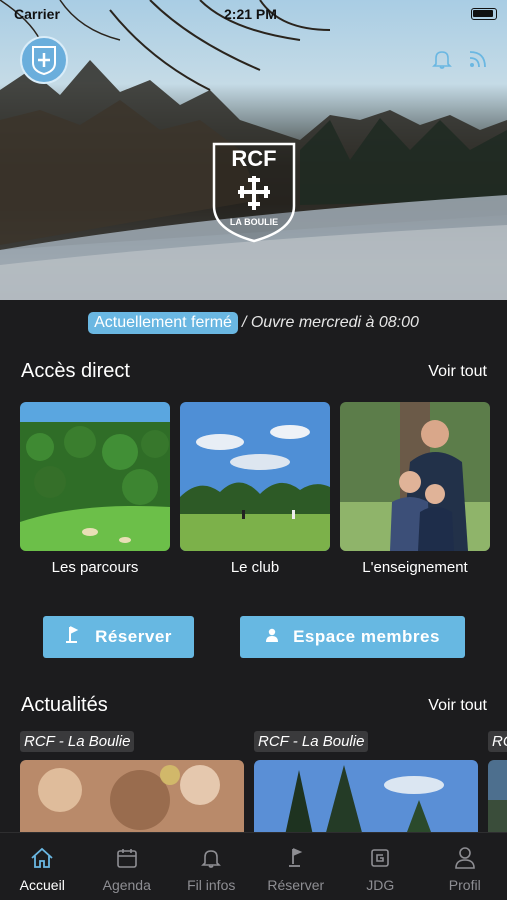 The image size is (507, 900). I want to click on members-label: Espace membres, so click(366, 636).